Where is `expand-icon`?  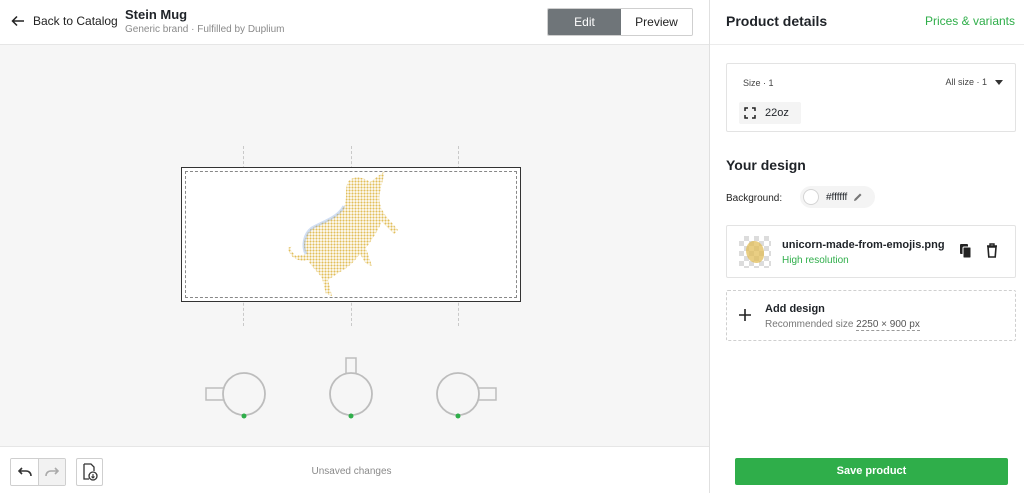 expand-icon is located at coordinates (750, 113).